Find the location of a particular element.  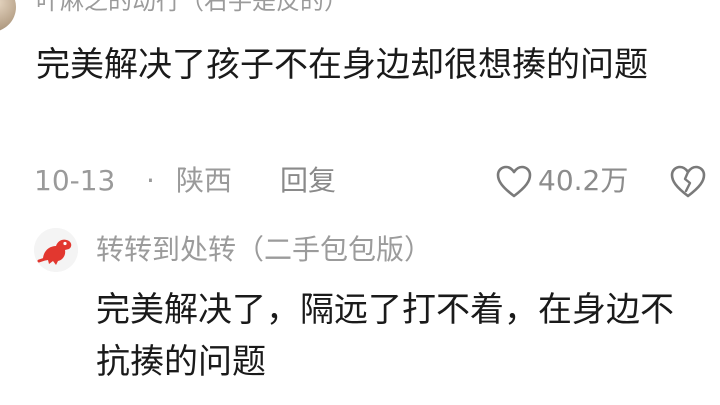

comment-location: 陕西 is located at coordinates (204, 180).